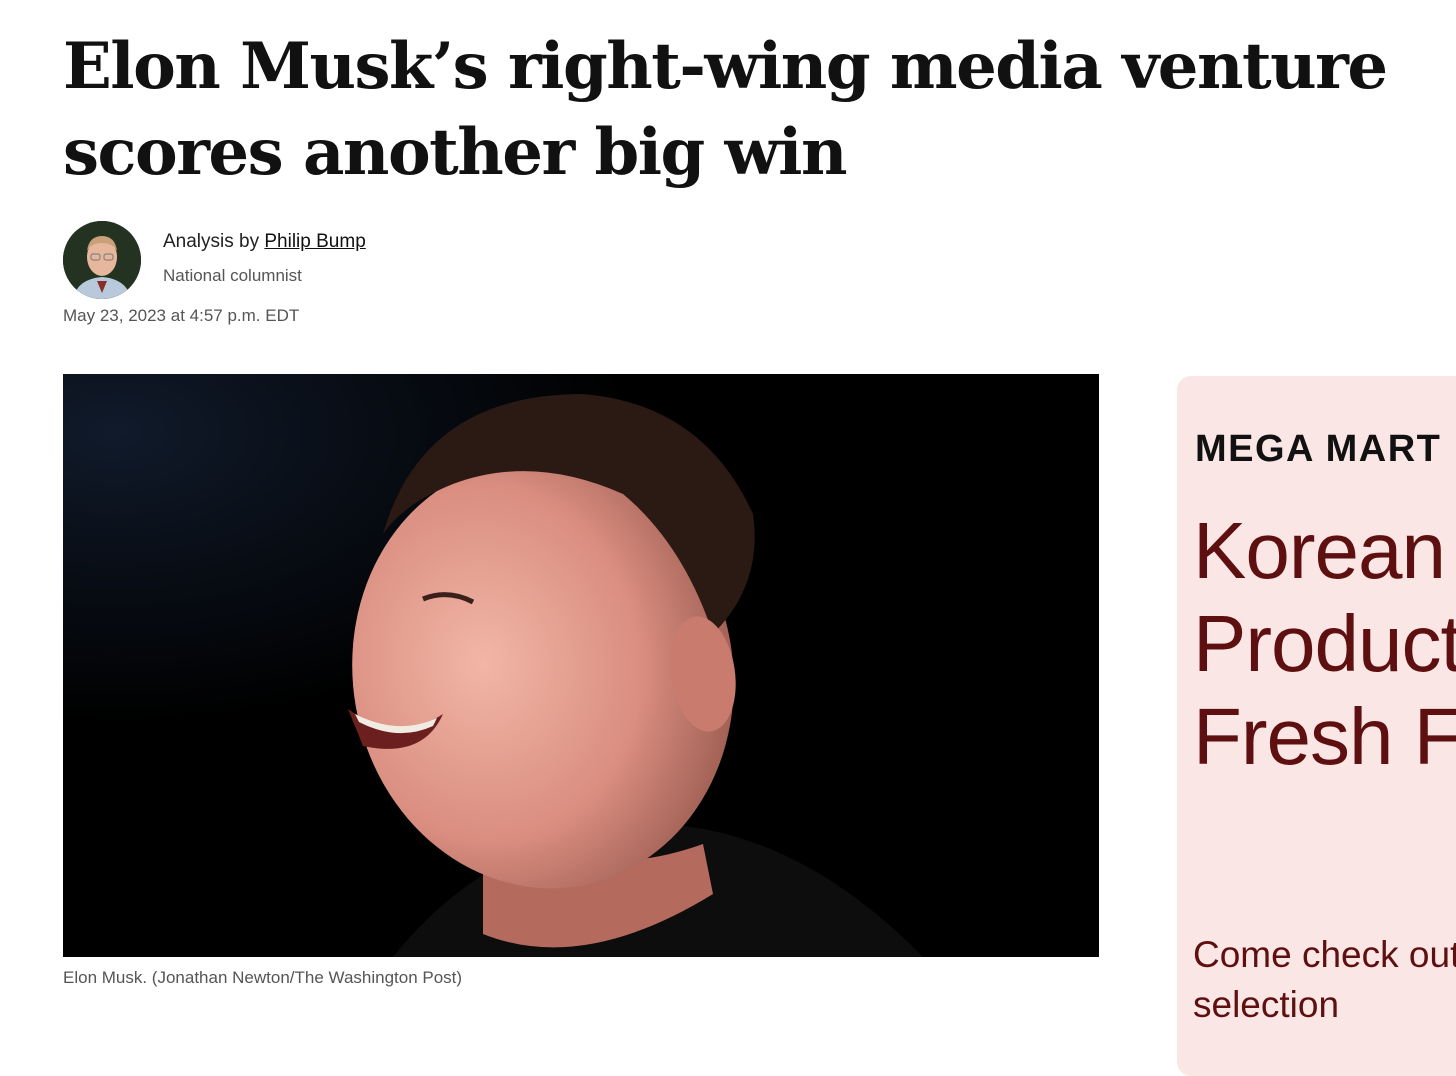 This screenshot has width=1456, height=1076. I want to click on byline-prefix: Analysis by, so click(214, 241).